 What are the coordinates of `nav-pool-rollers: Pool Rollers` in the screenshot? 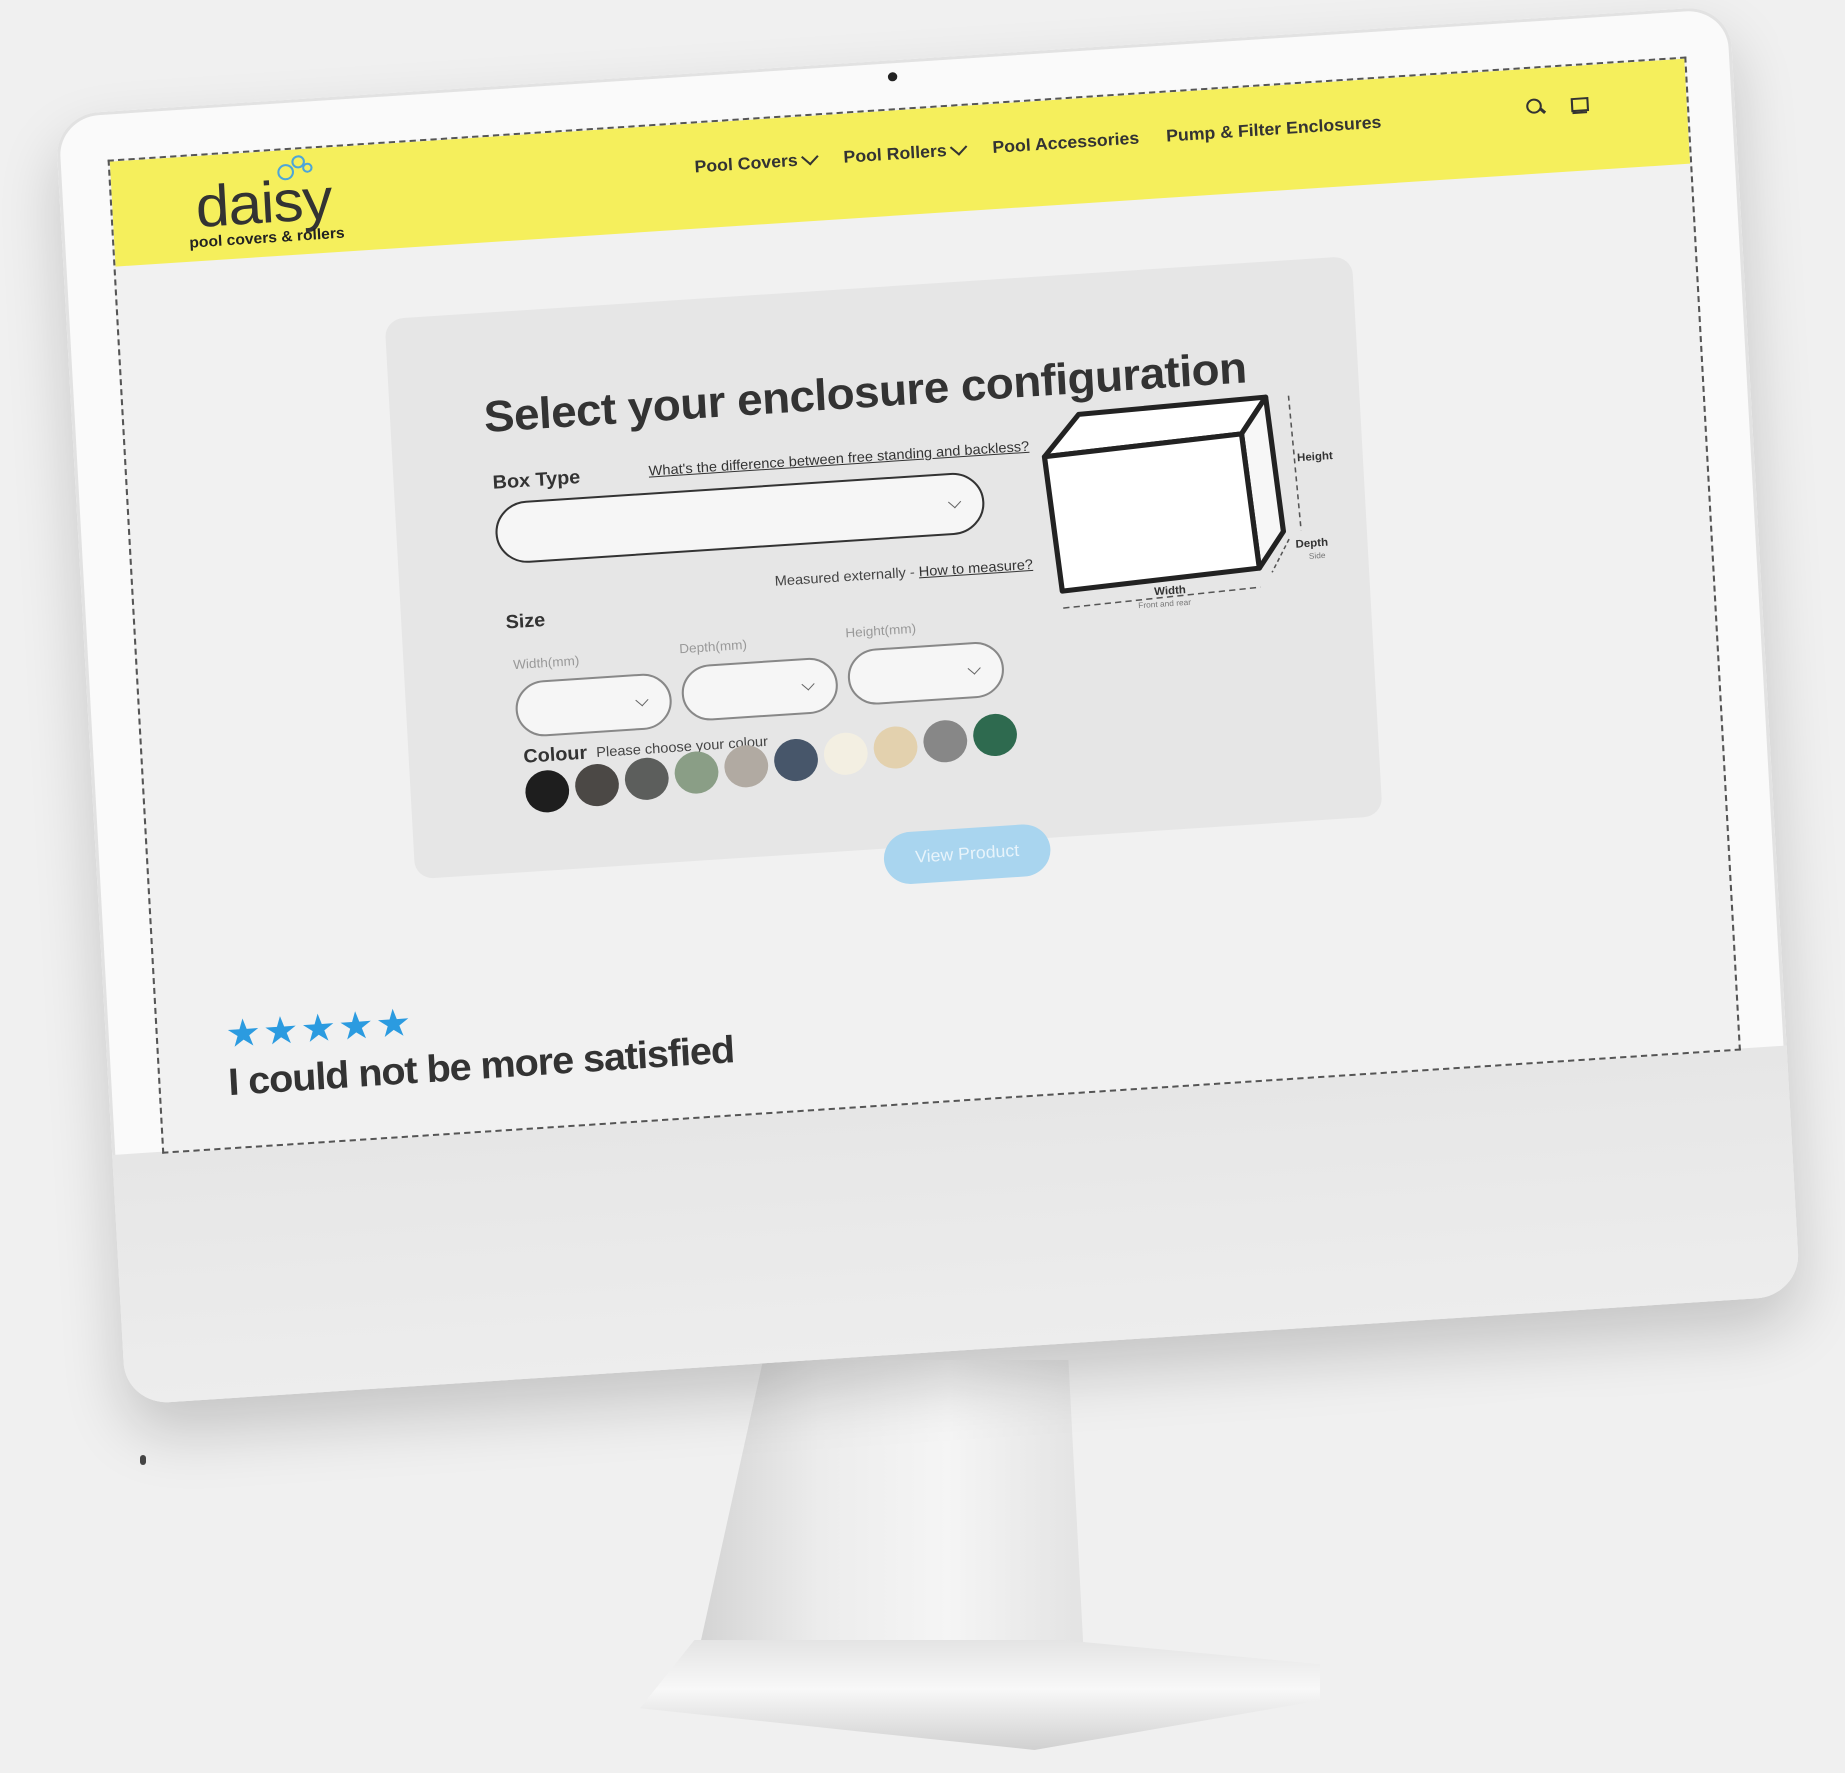 It's located at (905, 153).